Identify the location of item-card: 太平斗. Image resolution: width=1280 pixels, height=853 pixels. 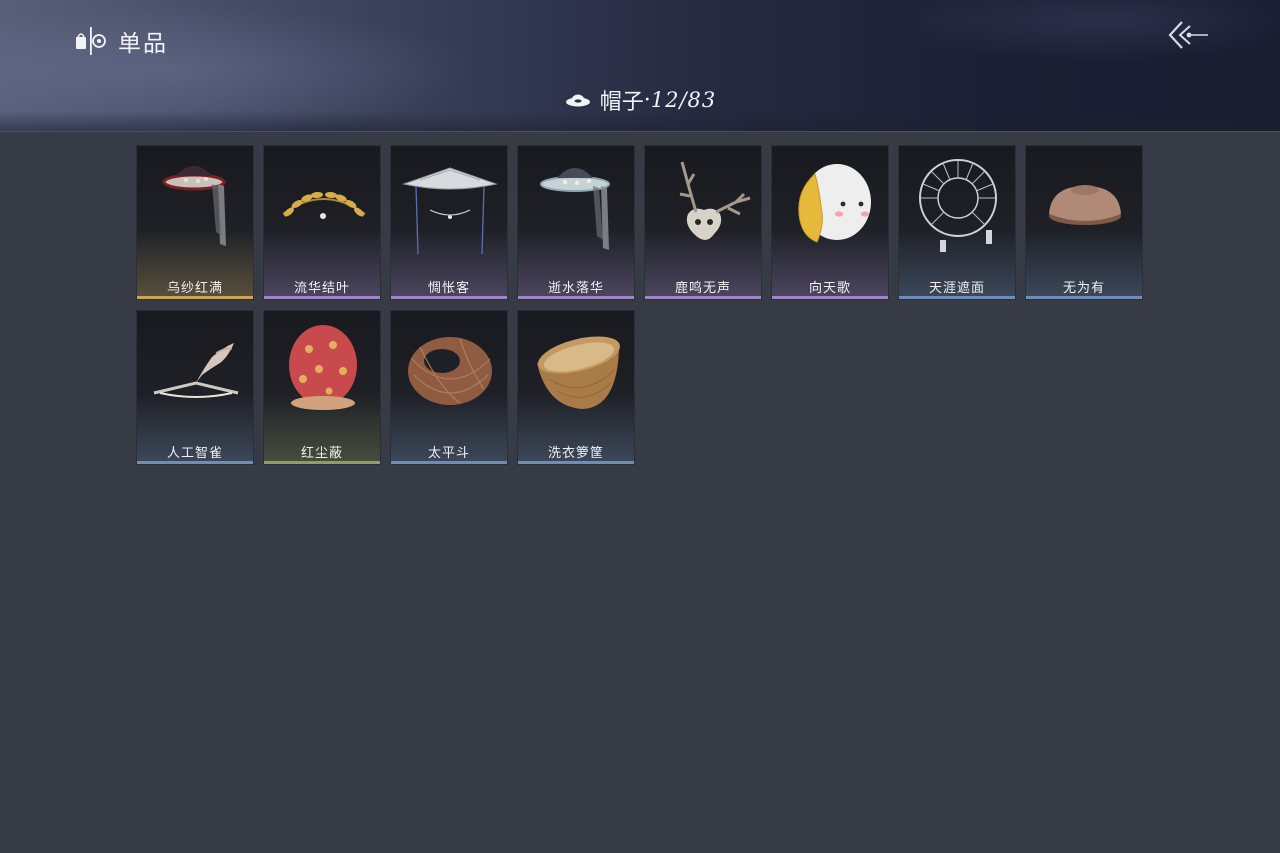
(449, 387).